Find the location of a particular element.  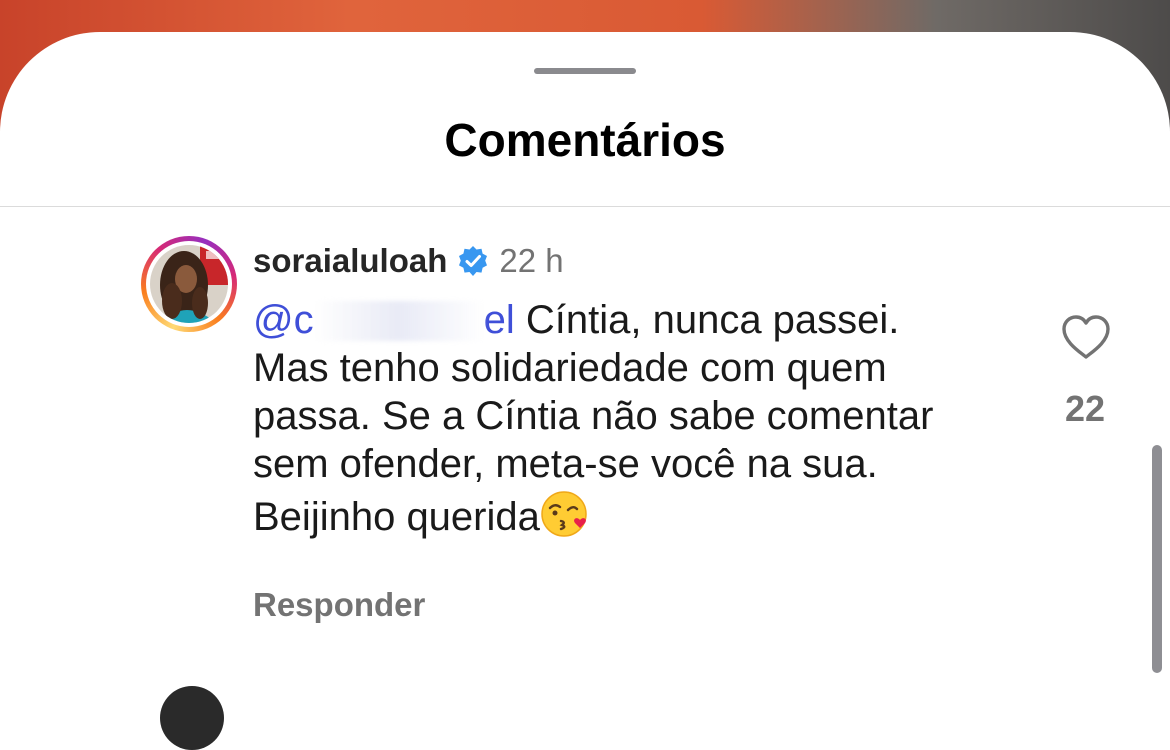

comment-header: soraialuloah 22 h is located at coordinates (408, 261).